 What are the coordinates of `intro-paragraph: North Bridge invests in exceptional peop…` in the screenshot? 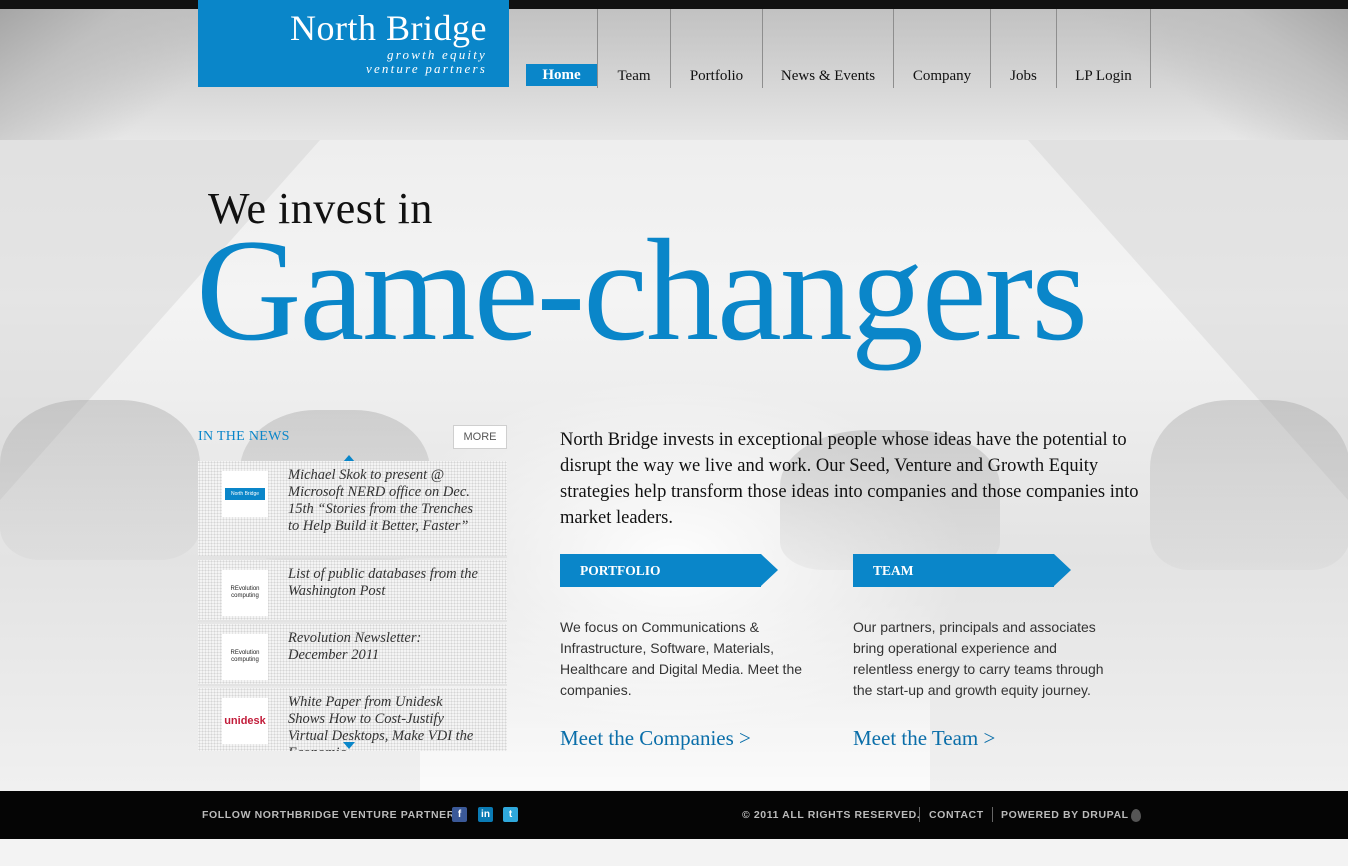 It's located at (849, 479).